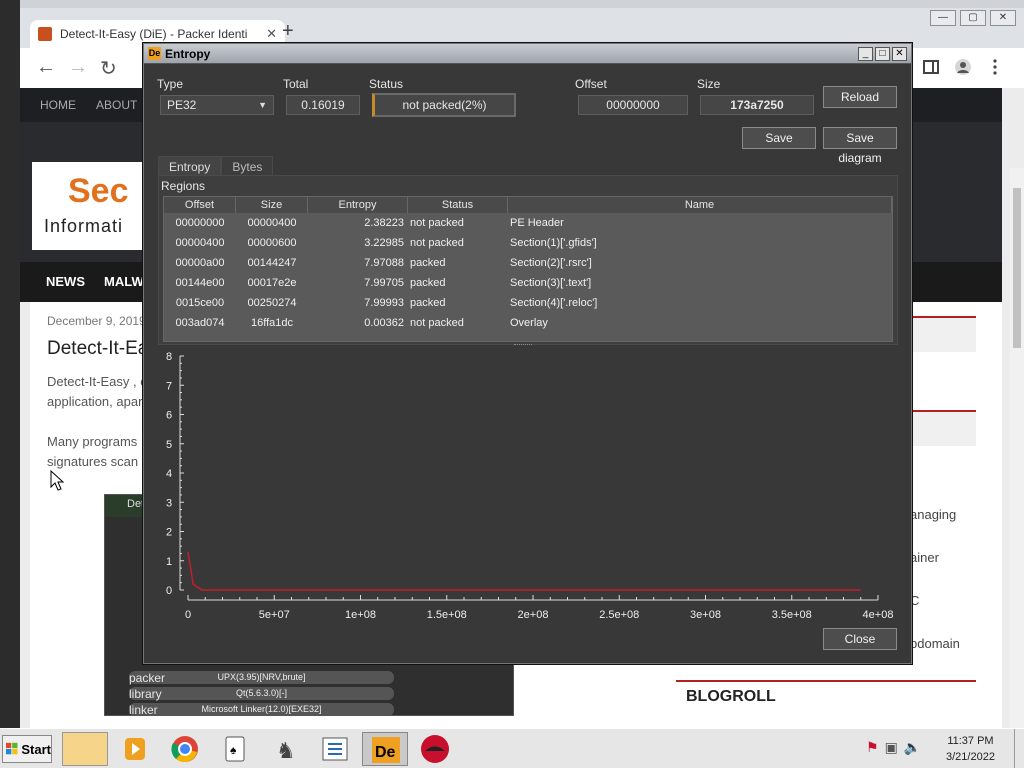 The width and height of the screenshot is (1024, 768). Describe the element at coordinates (779, 138) in the screenshot. I see `save-button: Save` at that location.